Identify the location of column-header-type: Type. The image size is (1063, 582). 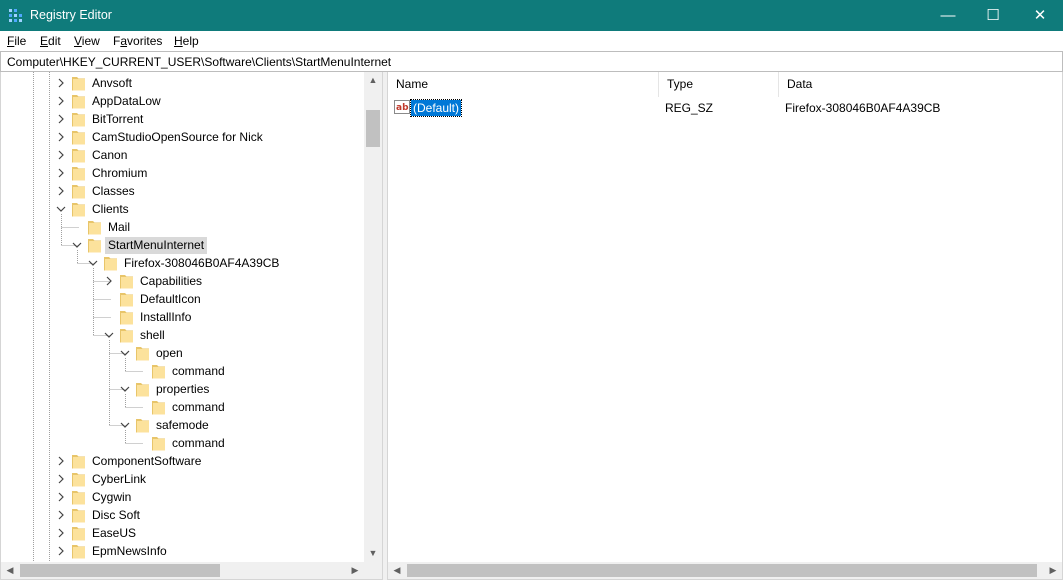
(719, 84).